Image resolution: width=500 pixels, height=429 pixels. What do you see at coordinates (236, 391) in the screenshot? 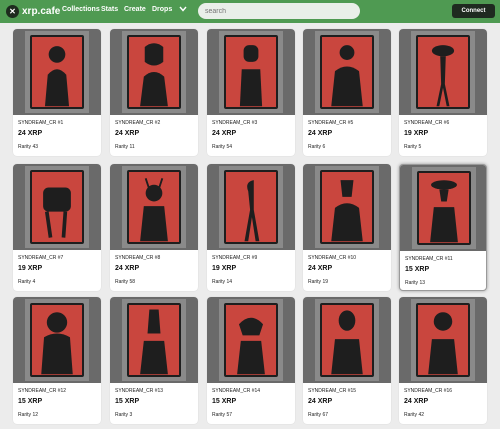
I see `nft-name: SYNDREAM_CR #14` at bounding box center [236, 391].